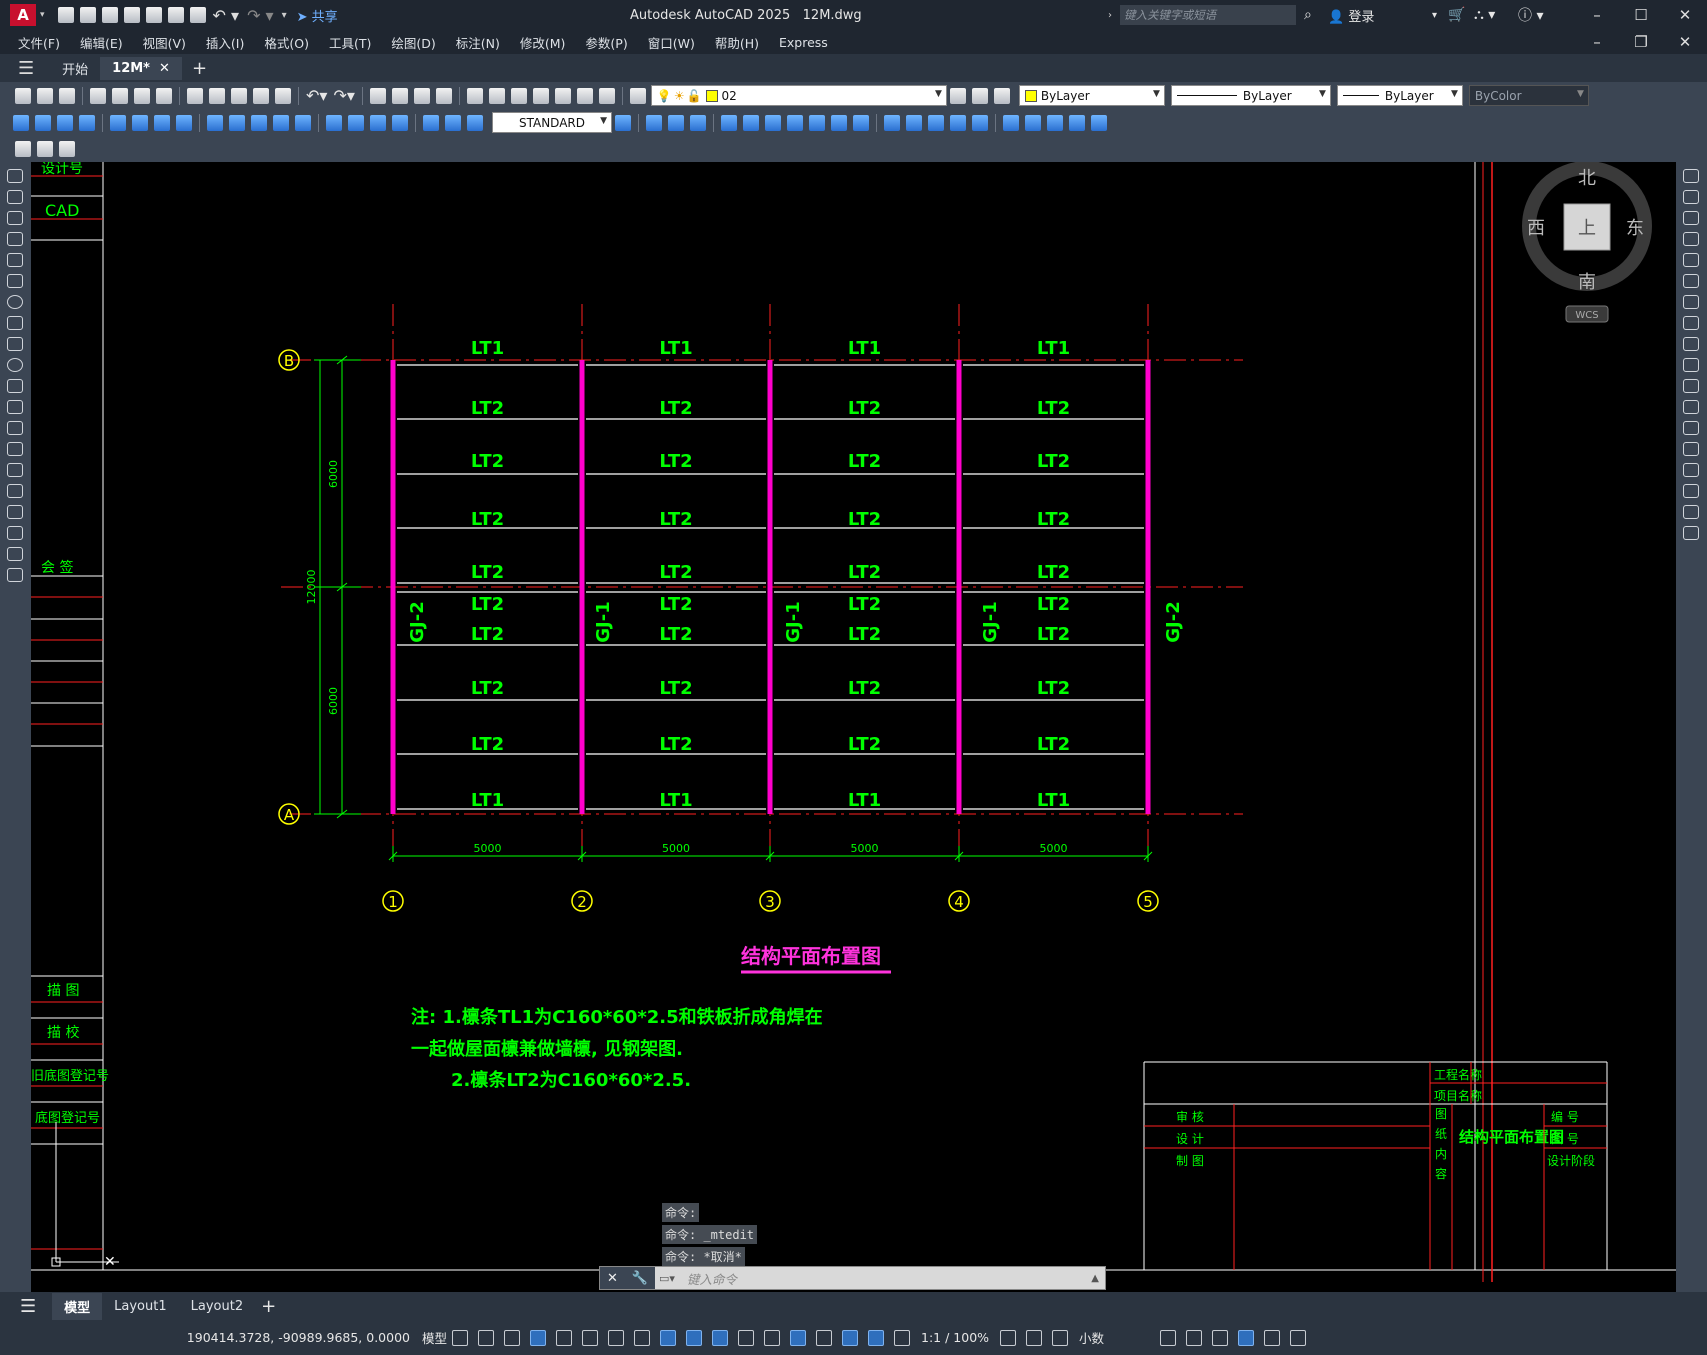 The image size is (1707, 1355). I want to click on continue-dim-icon, so click(259, 122).